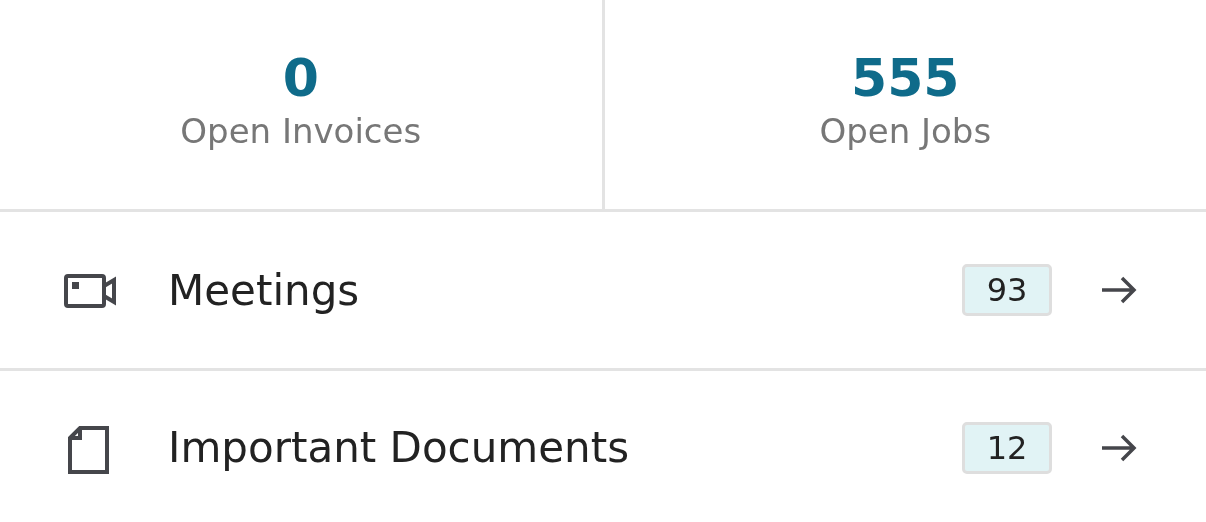 The height and width of the screenshot is (522, 1206). Describe the element at coordinates (1007, 447) in the screenshot. I see `count-badge: 12` at that location.